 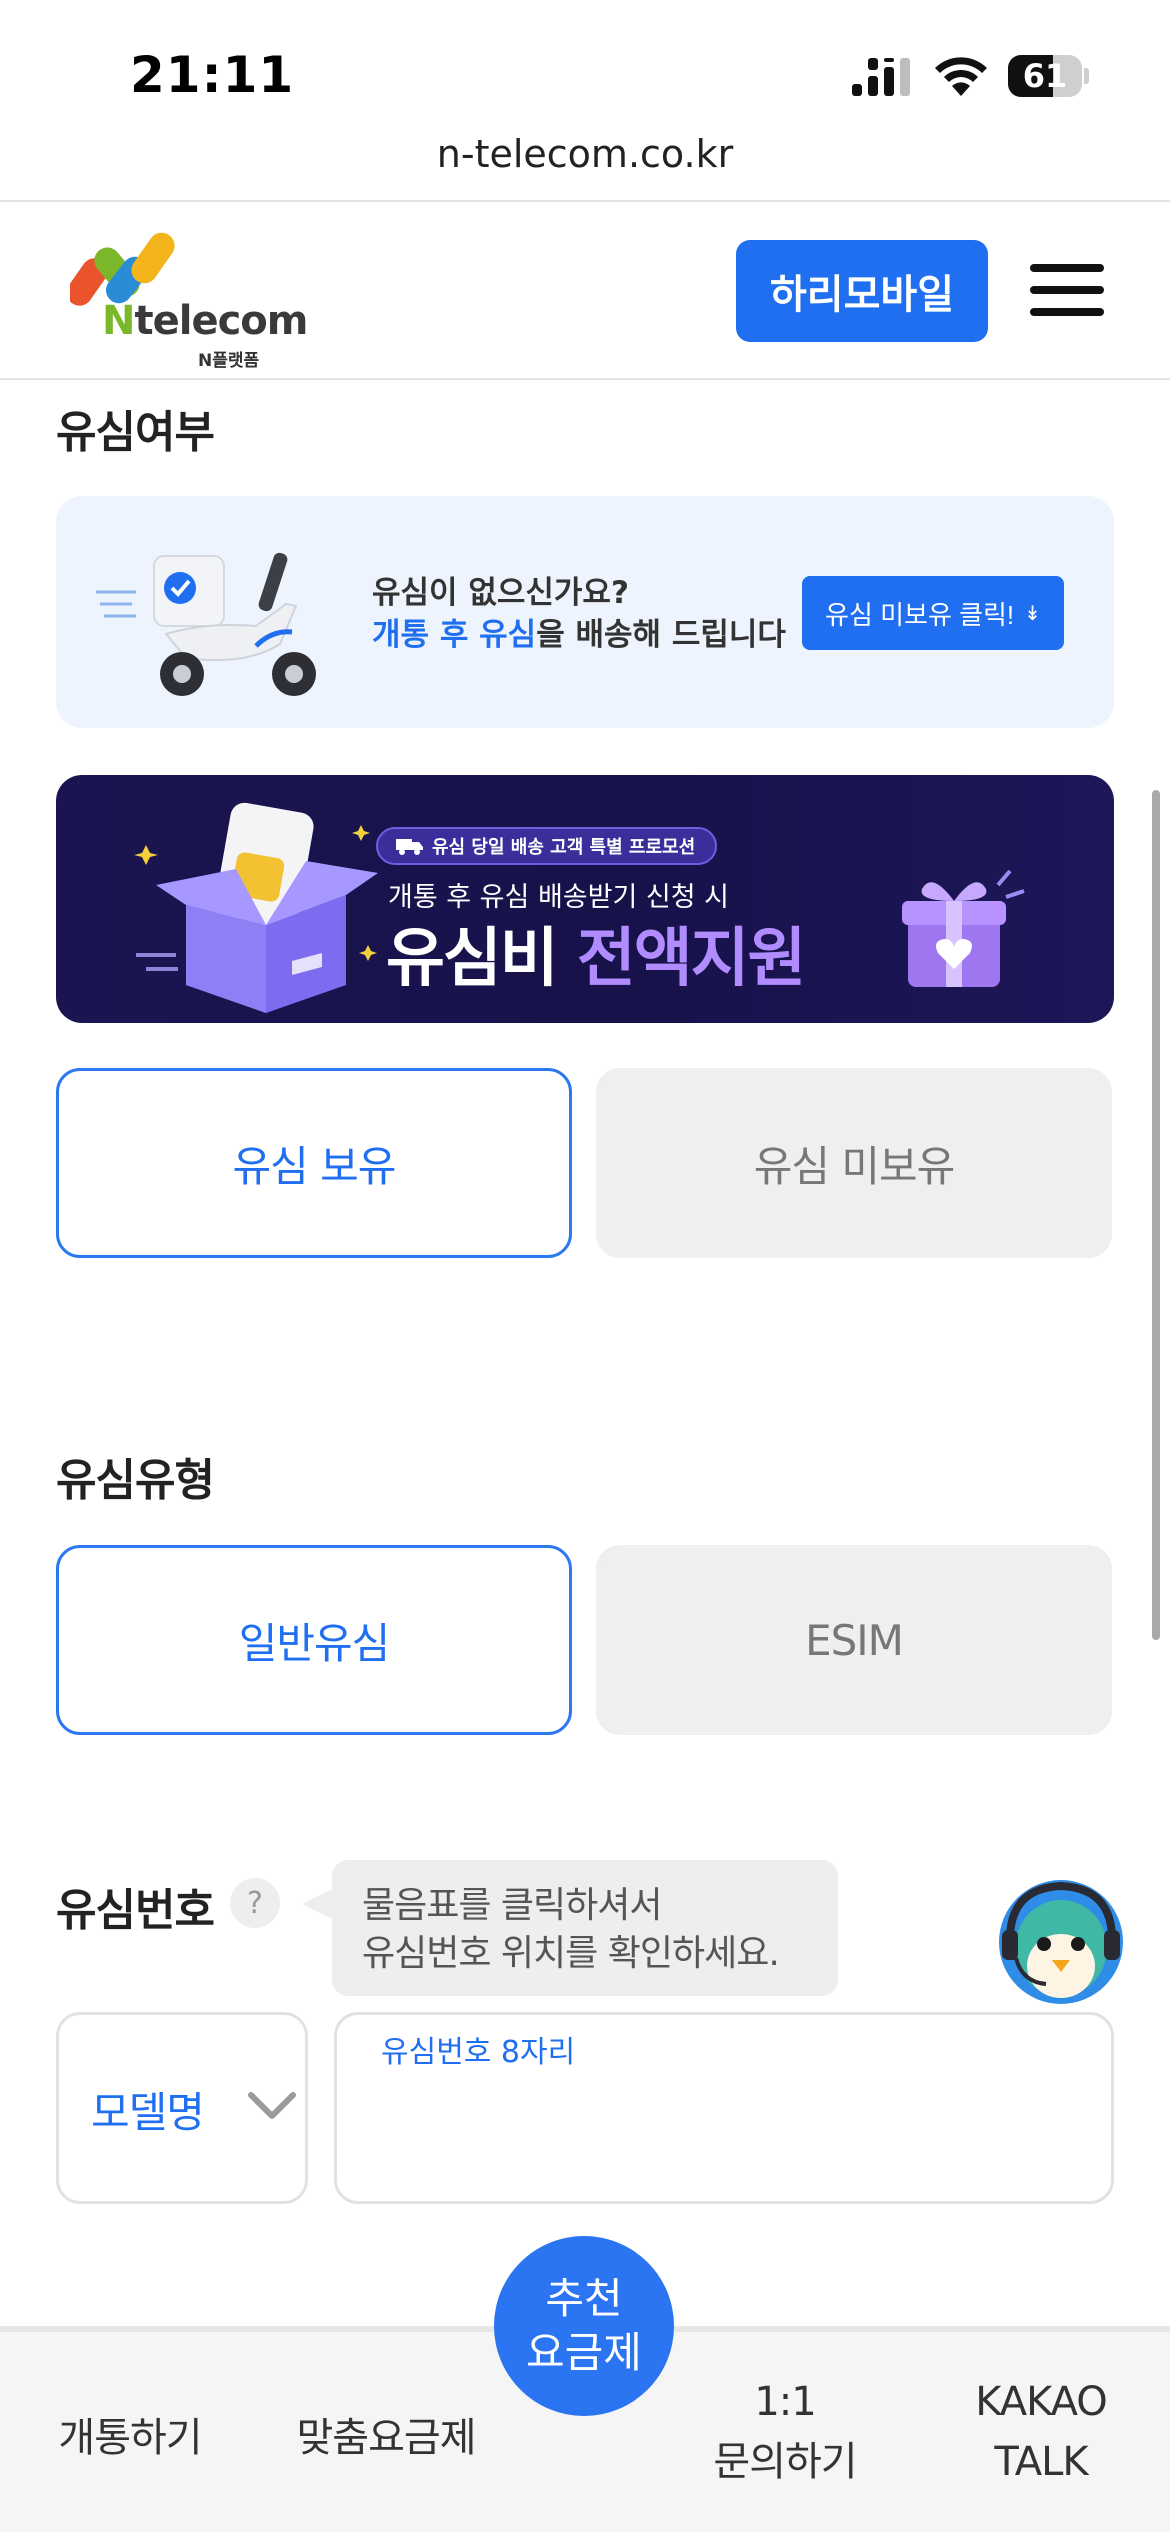 I want to click on delivery-scooter-icon, so click(x=206, y=624).